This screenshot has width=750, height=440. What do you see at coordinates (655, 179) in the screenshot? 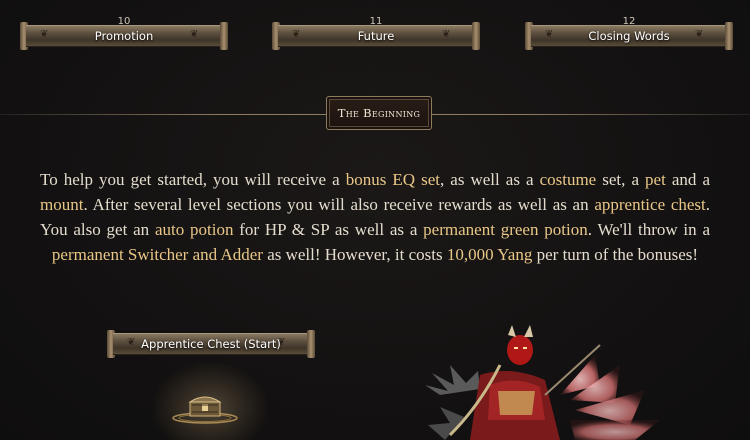
I see `highlight-pet: pet` at bounding box center [655, 179].